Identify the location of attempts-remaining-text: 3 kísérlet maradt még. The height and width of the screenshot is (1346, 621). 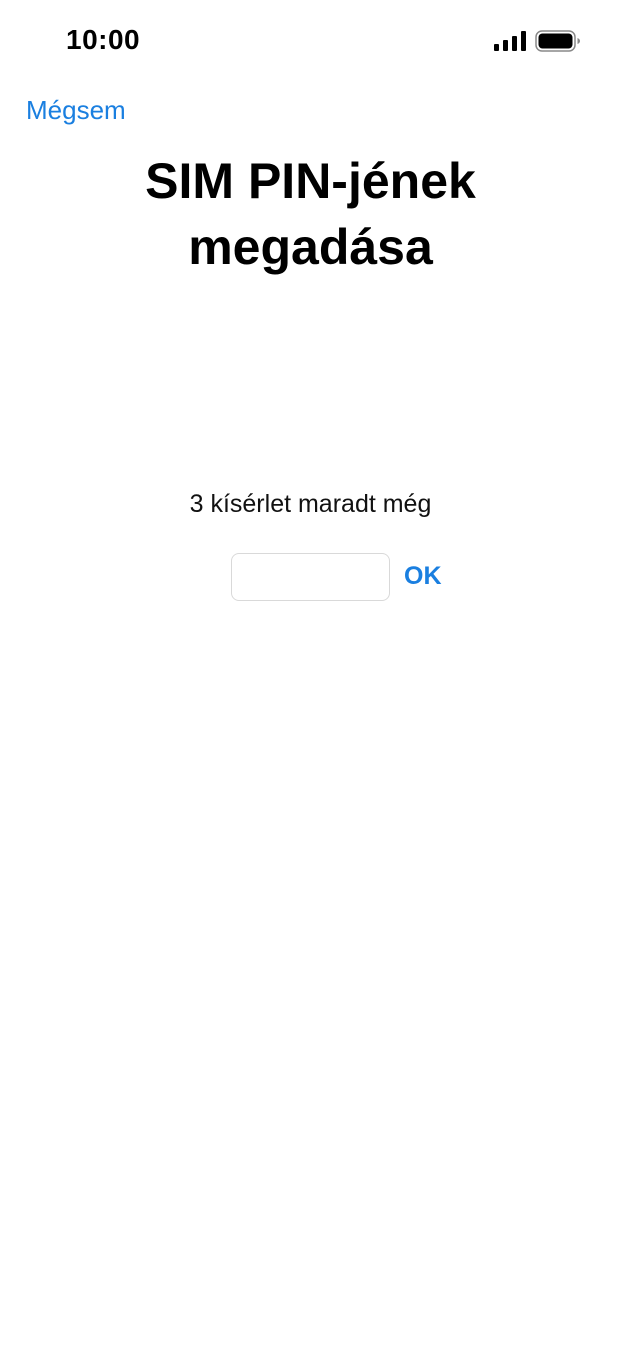
(310, 504).